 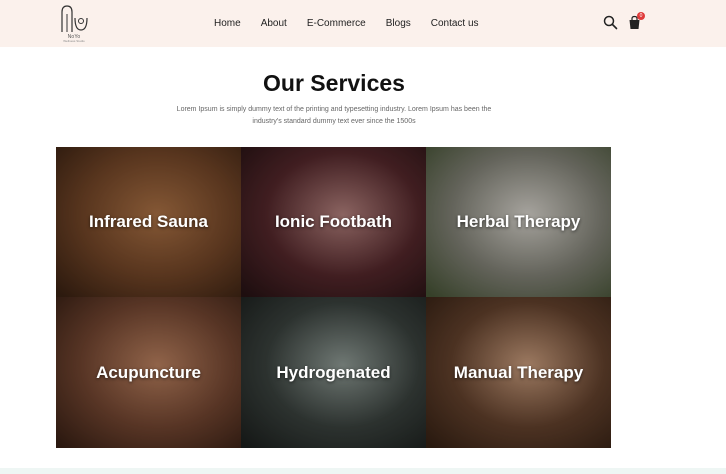 What do you see at coordinates (74, 18) in the screenshot?
I see `logo-icon` at bounding box center [74, 18].